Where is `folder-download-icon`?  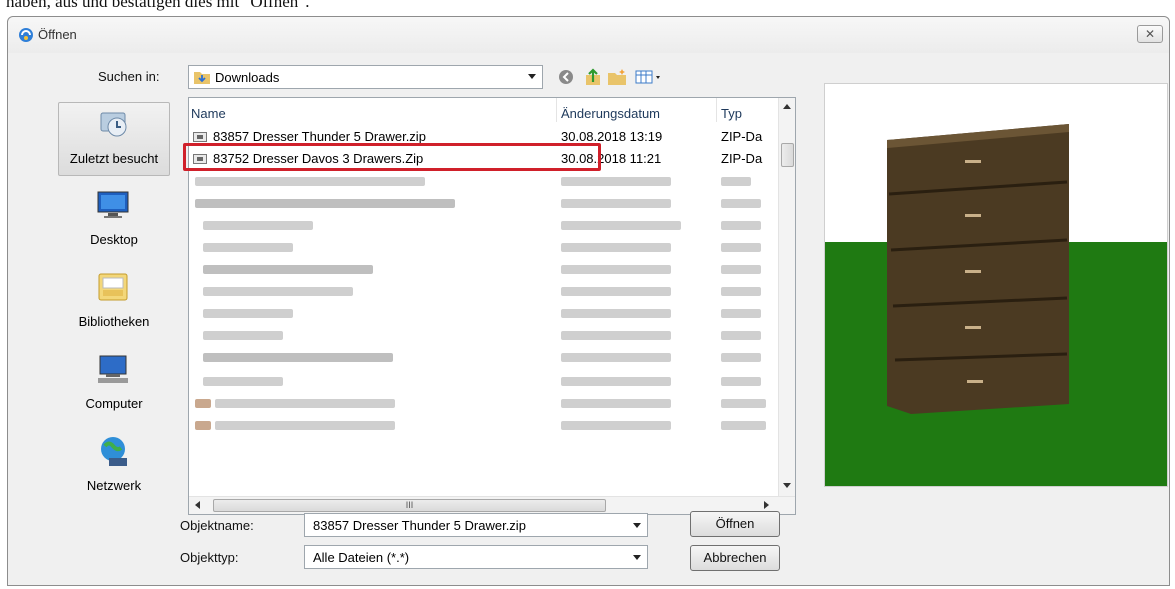
folder-download-icon is located at coordinates (202, 78).